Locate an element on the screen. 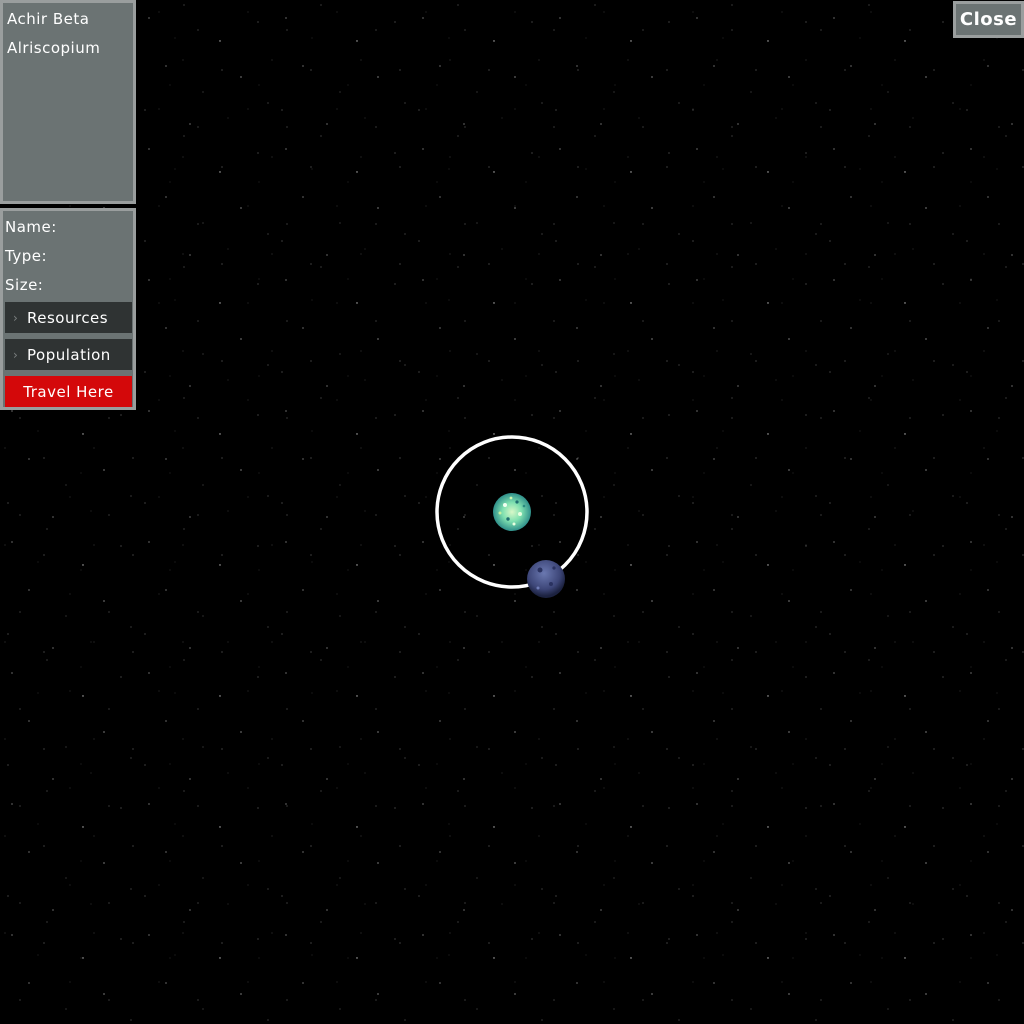  star-icon is located at coordinates (512, 512).